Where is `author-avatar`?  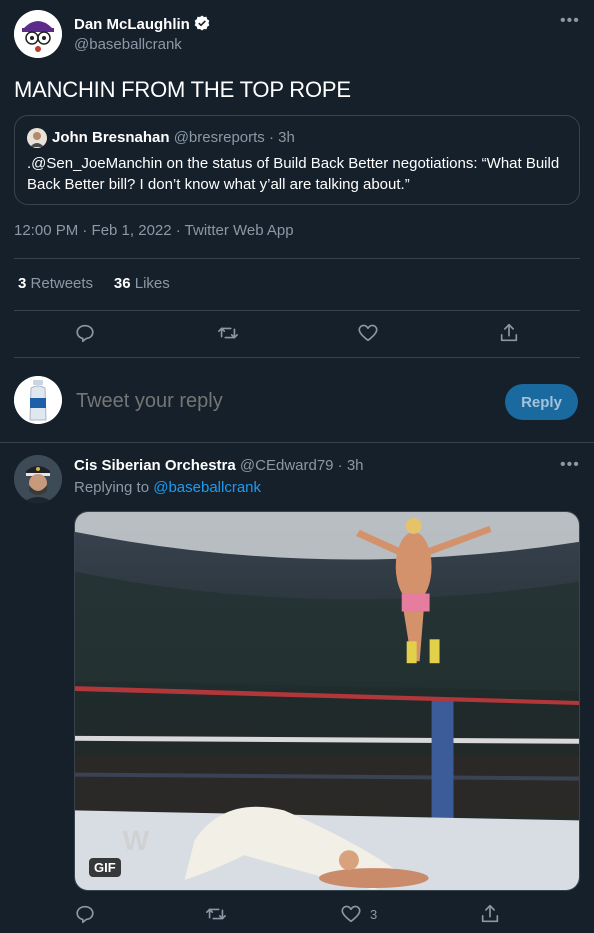 author-avatar is located at coordinates (38, 34).